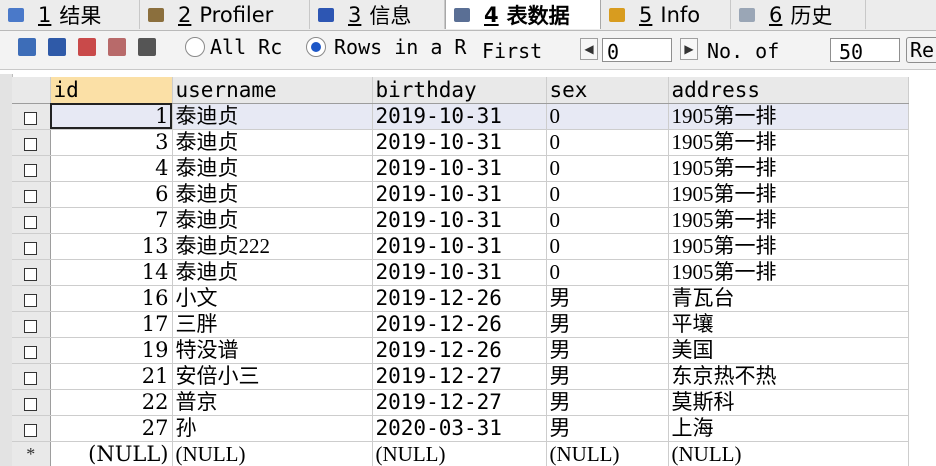 This screenshot has height=466, width=936. Describe the element at coordinates (87, 47) in the screenshot. I see `delete-row-icon` at that location.